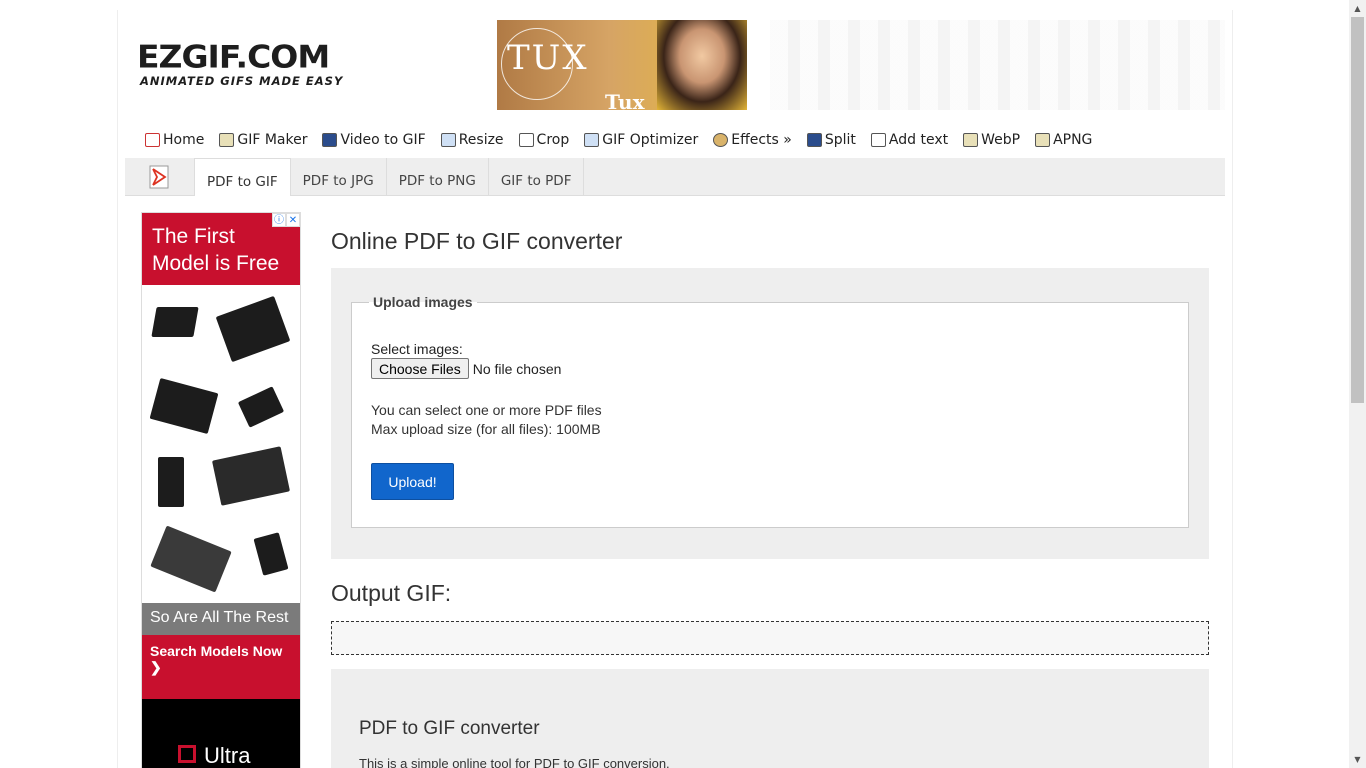 This screenshot has width=1366, height=768. What do you see at coordinates (221, 619) in the screenshot?
I see `side-ad-mid-text: So Are All The Rest` at bounding box center [221, 619].